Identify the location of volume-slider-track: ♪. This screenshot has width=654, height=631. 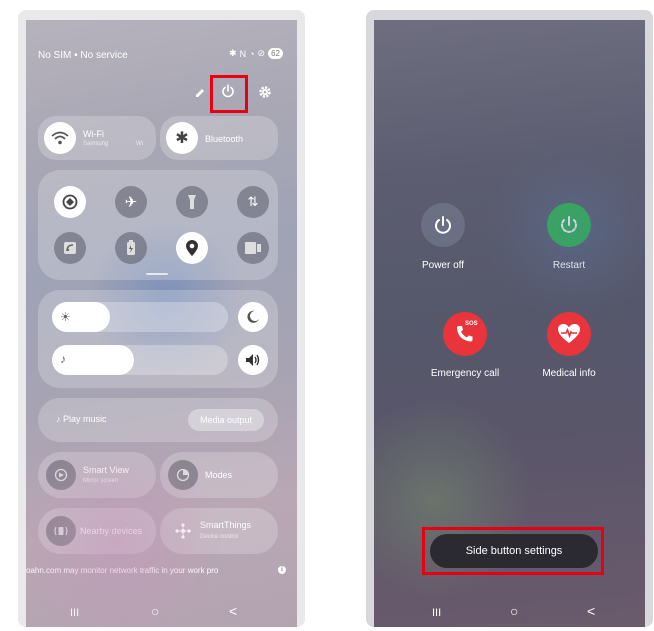
(140, 360).